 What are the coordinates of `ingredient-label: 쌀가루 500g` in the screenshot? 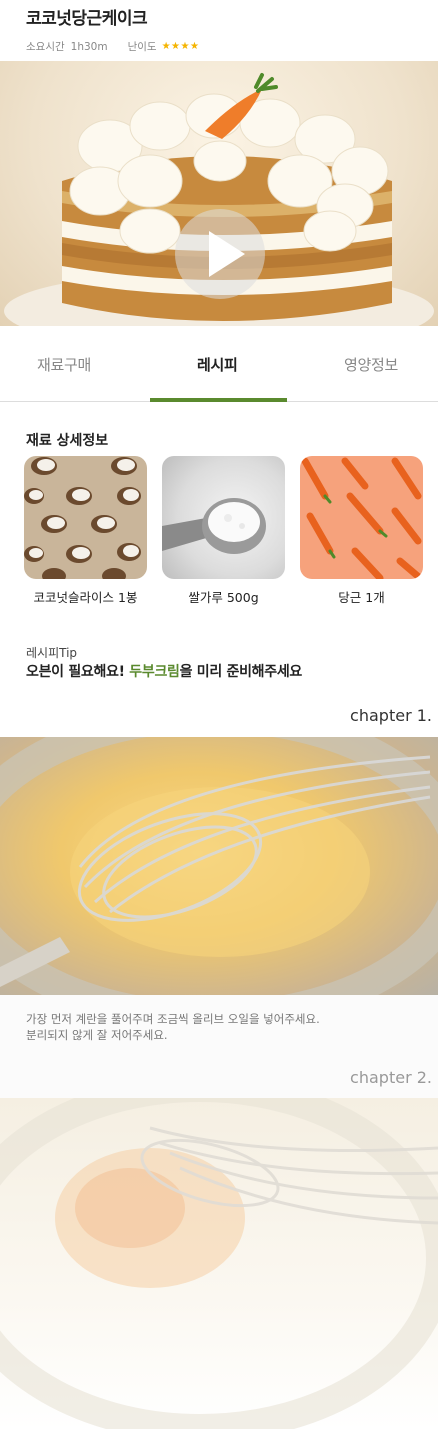 It's located at (223, 597).